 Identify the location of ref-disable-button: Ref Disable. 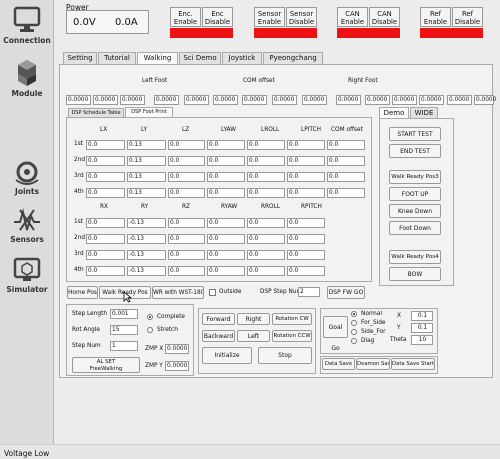
(467, 17).